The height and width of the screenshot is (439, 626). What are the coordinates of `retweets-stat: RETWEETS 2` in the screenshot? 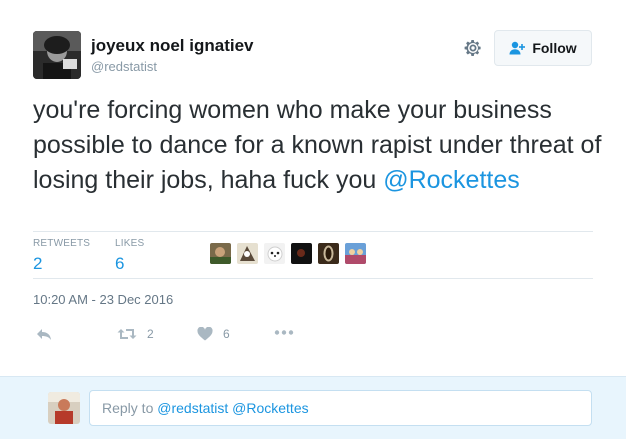 It's located at (61, 256).